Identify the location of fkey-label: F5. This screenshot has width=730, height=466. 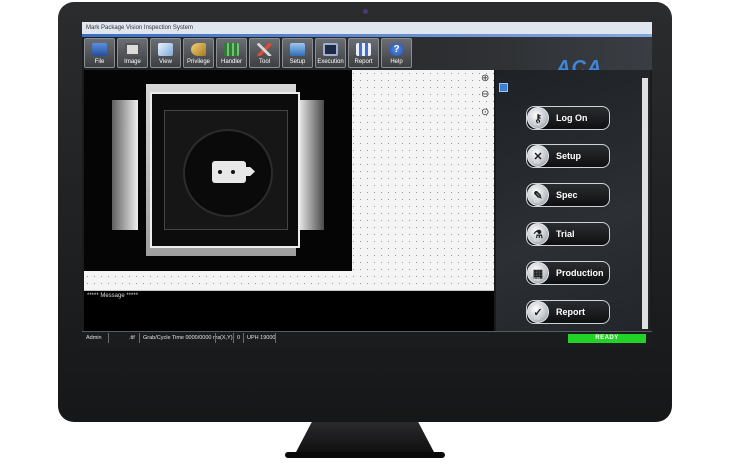
(537, 163).